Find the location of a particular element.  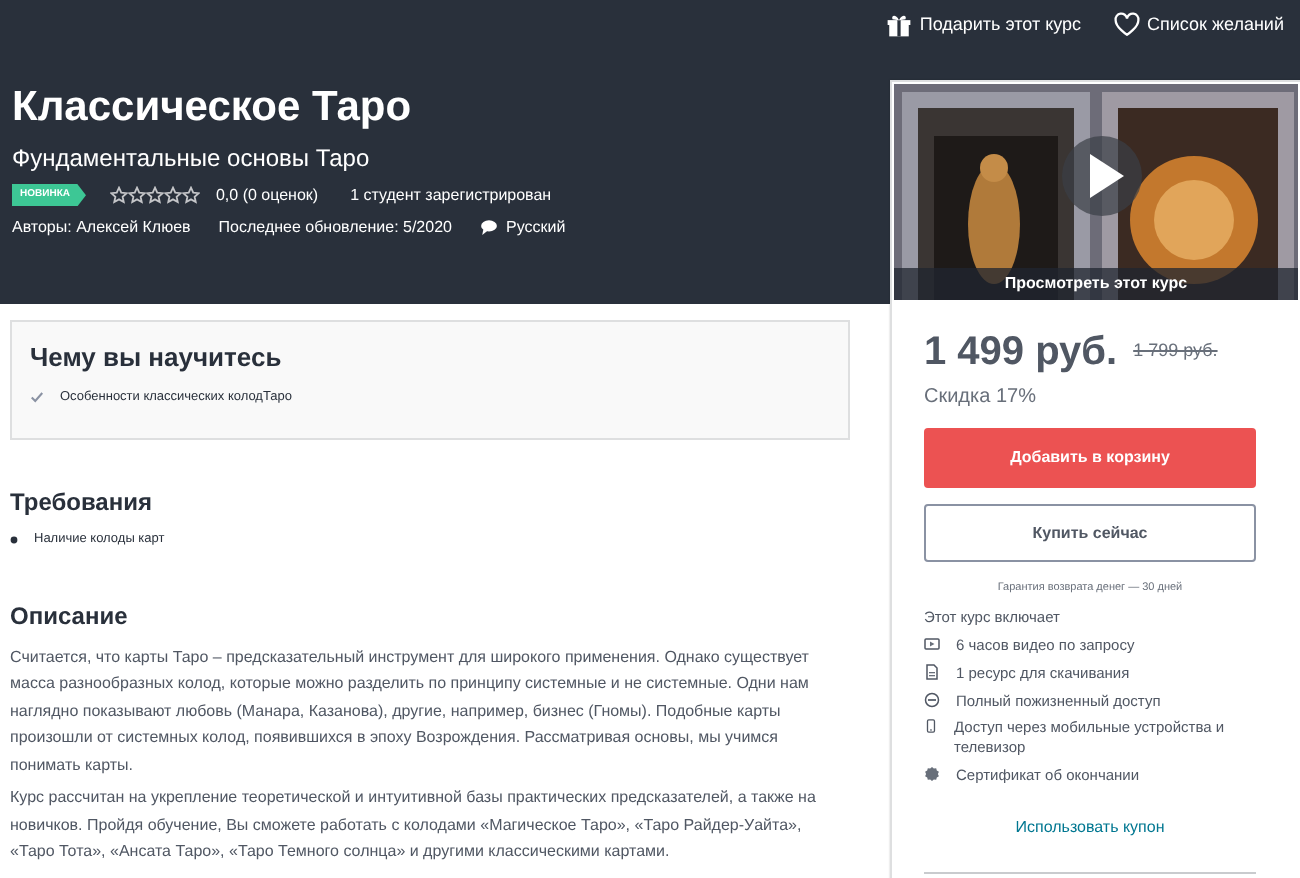

old-price: 1 799 руб. is located at coordinates (1175, 351).